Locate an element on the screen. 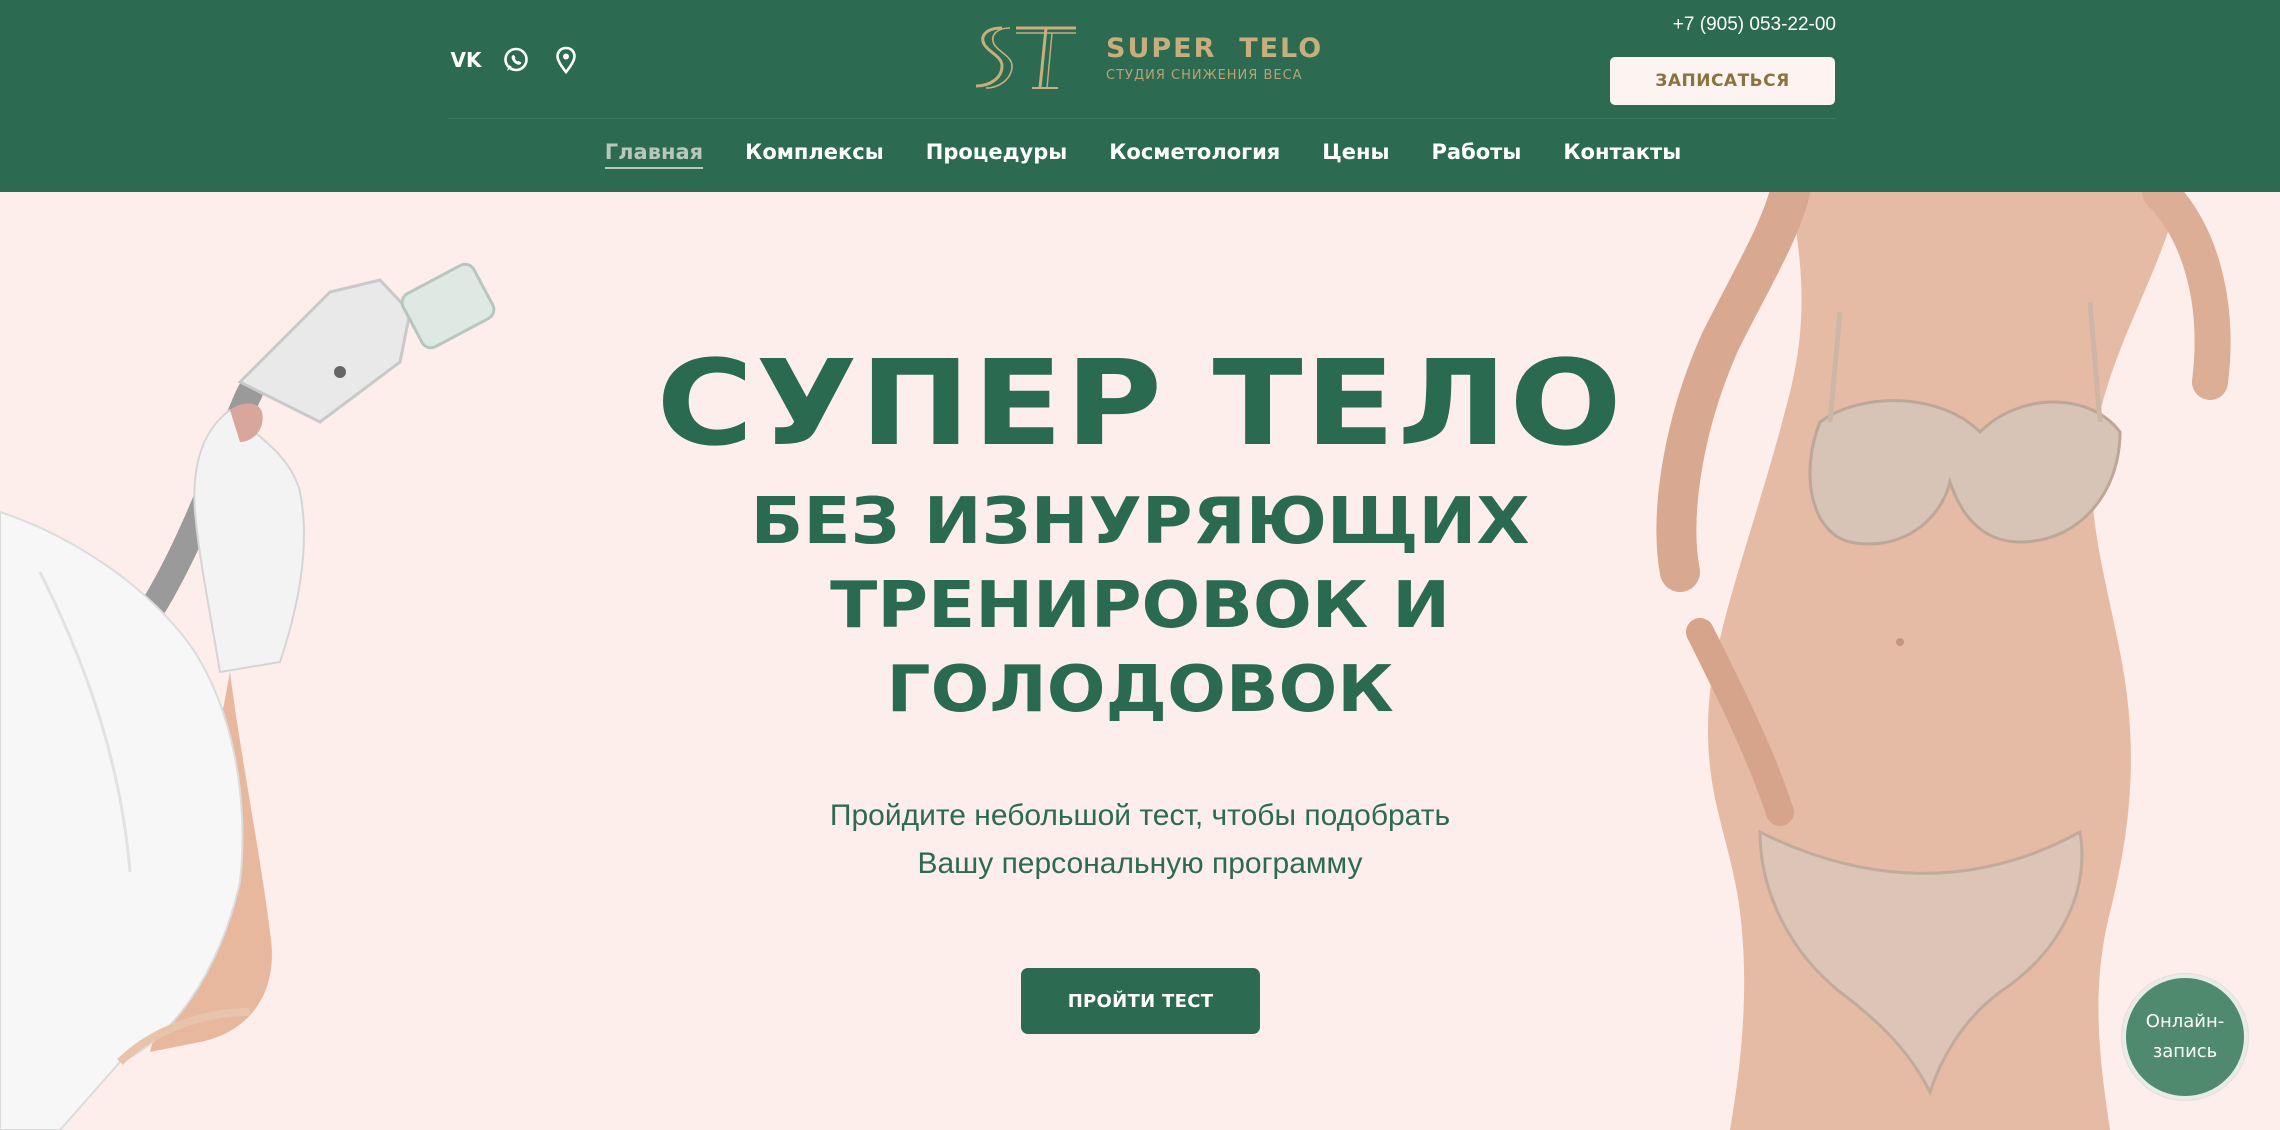  online-booking-widget: Онлайн- запись is located at coordinates (2185, 1037).